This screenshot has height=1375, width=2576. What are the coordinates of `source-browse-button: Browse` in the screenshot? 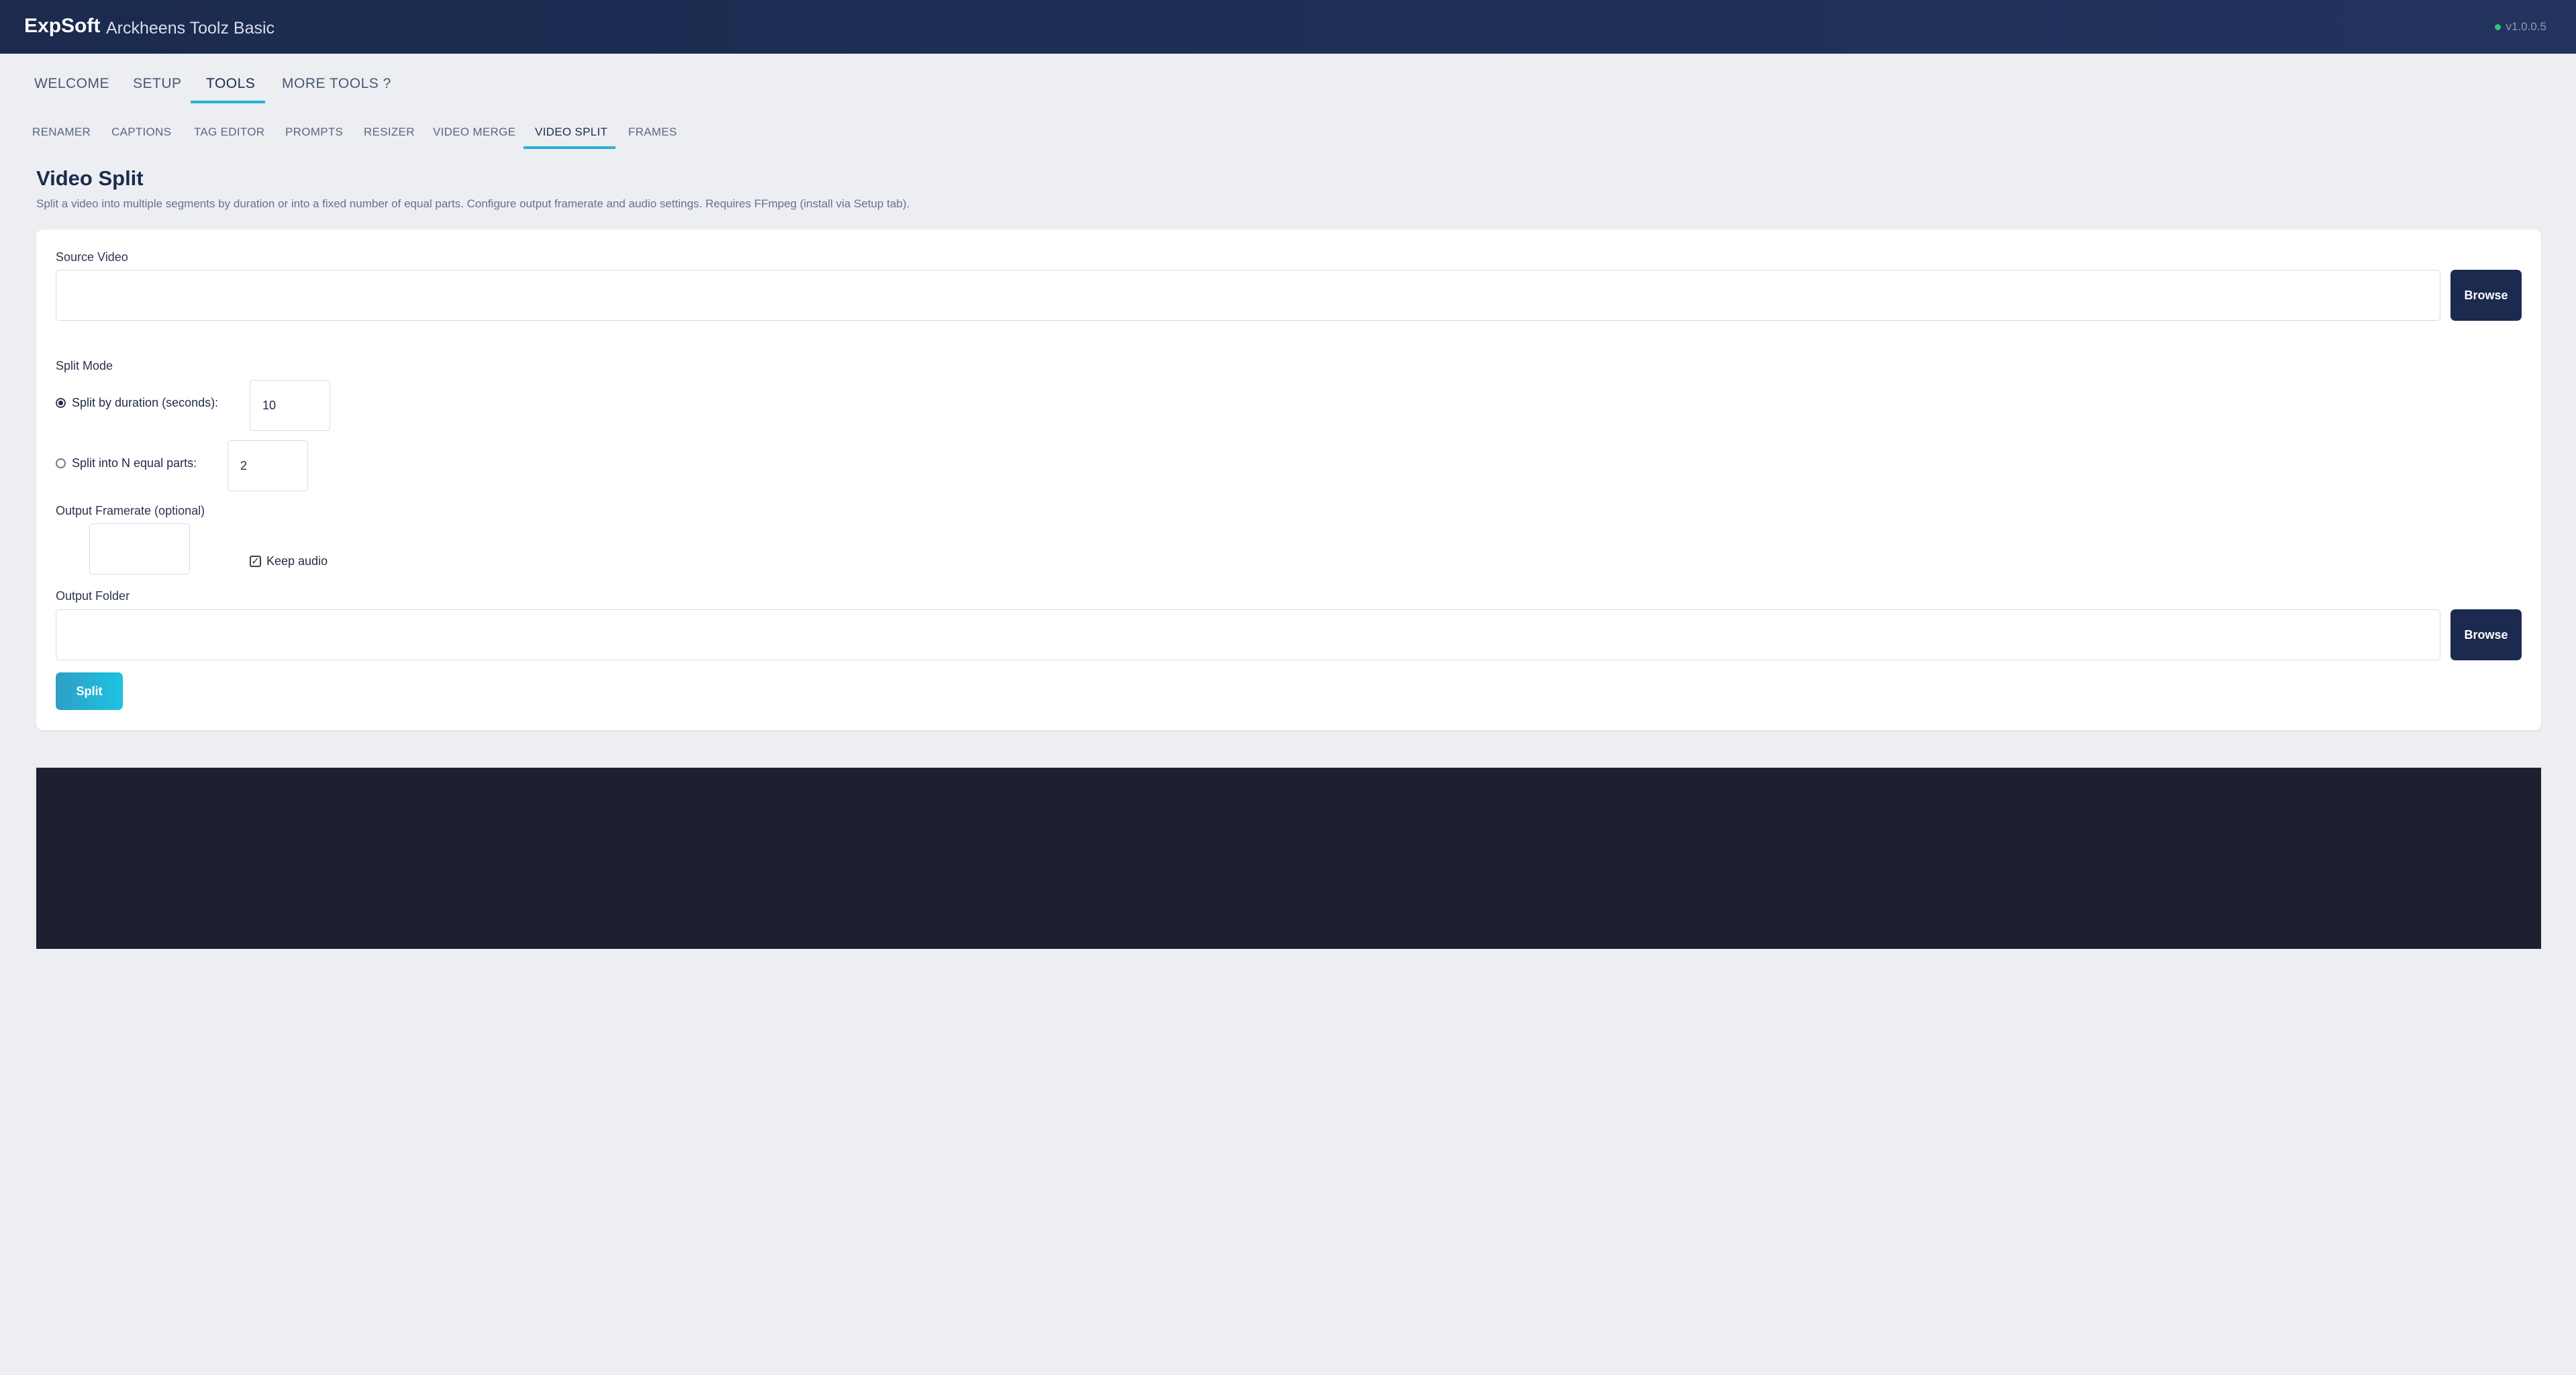 It's located at (2486, 295).